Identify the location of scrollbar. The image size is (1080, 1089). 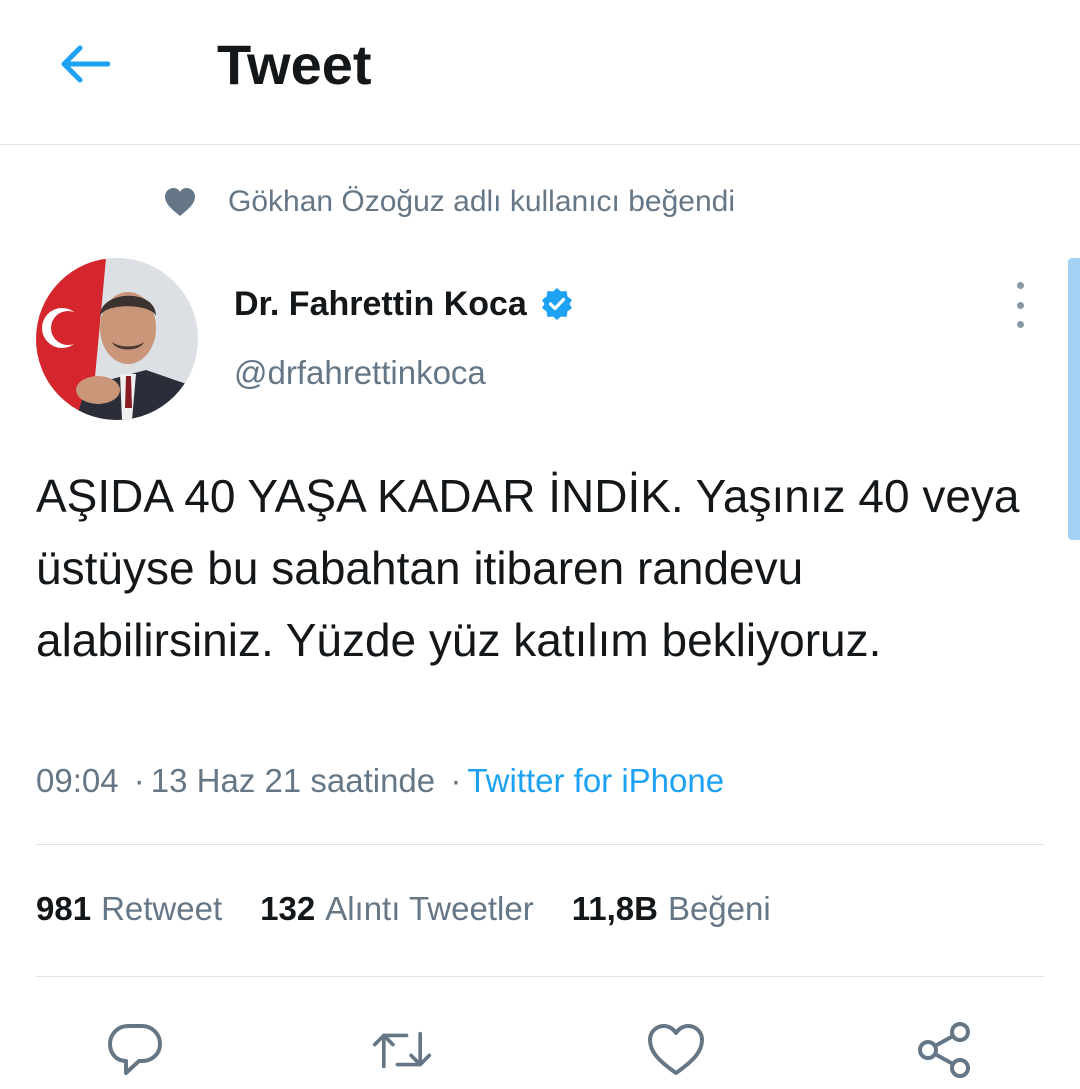
(1074, 399).